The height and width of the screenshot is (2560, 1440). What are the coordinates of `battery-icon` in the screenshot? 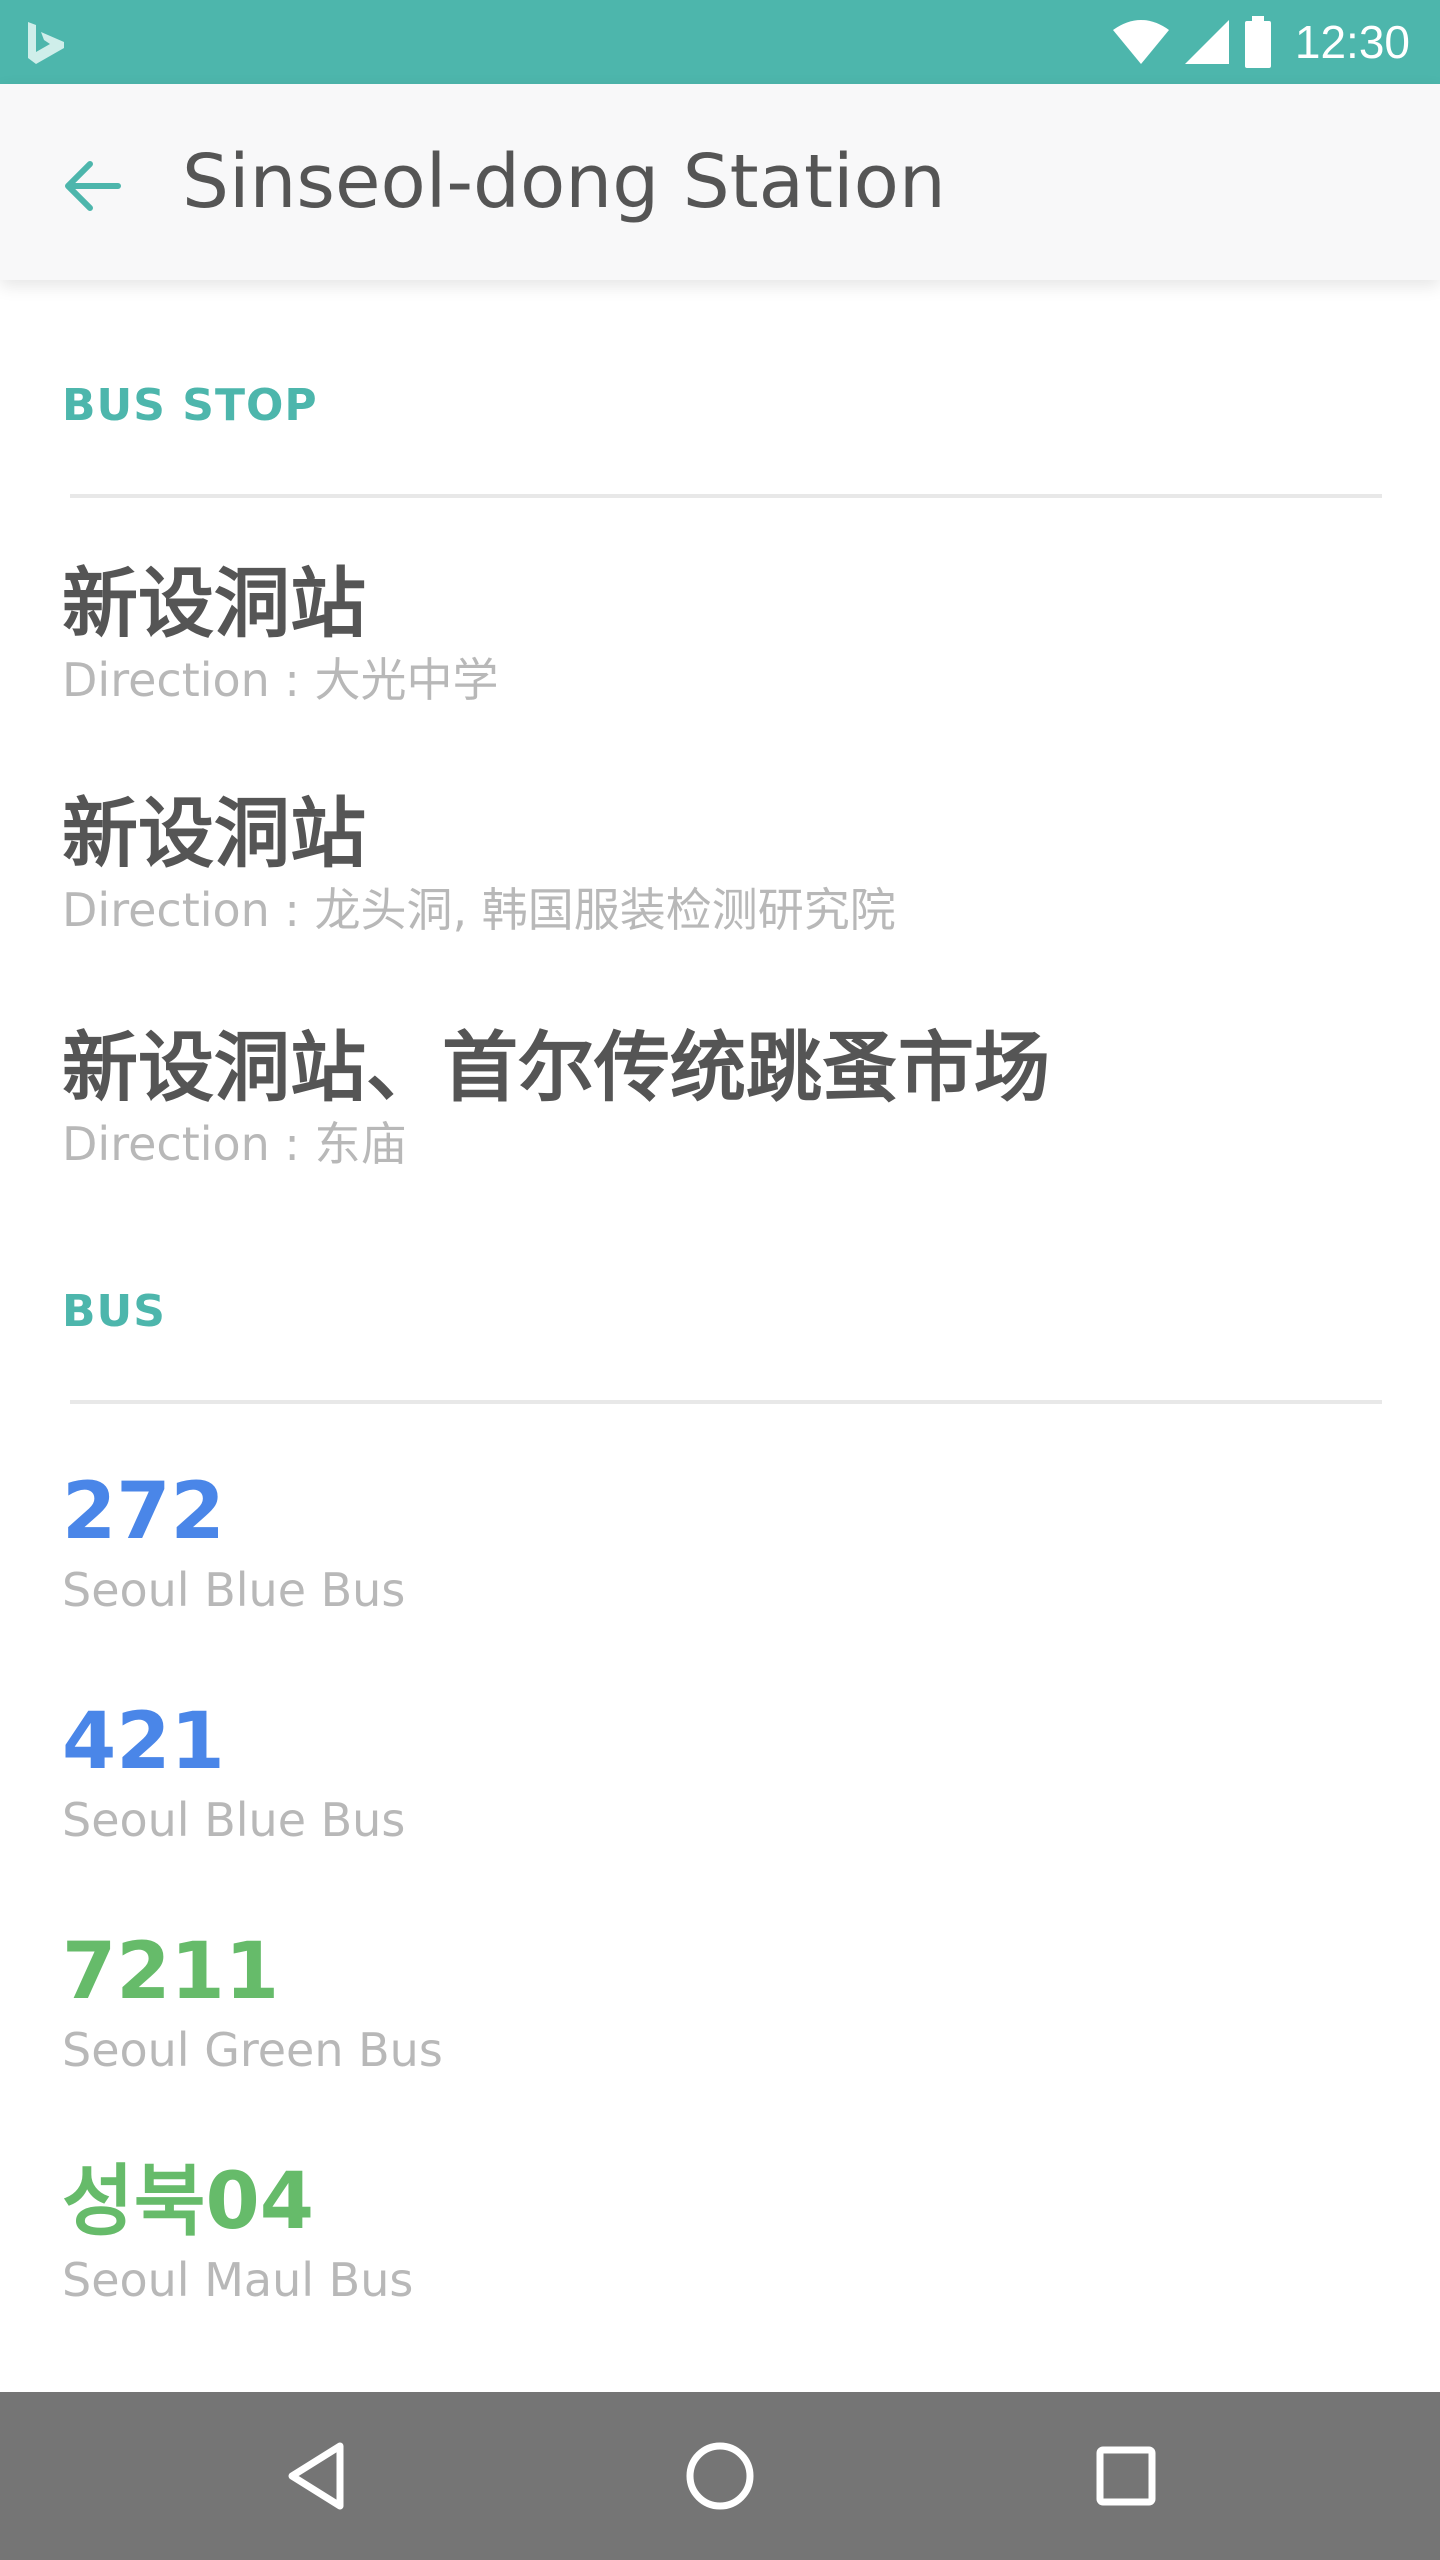 It's located at (1257, 42).